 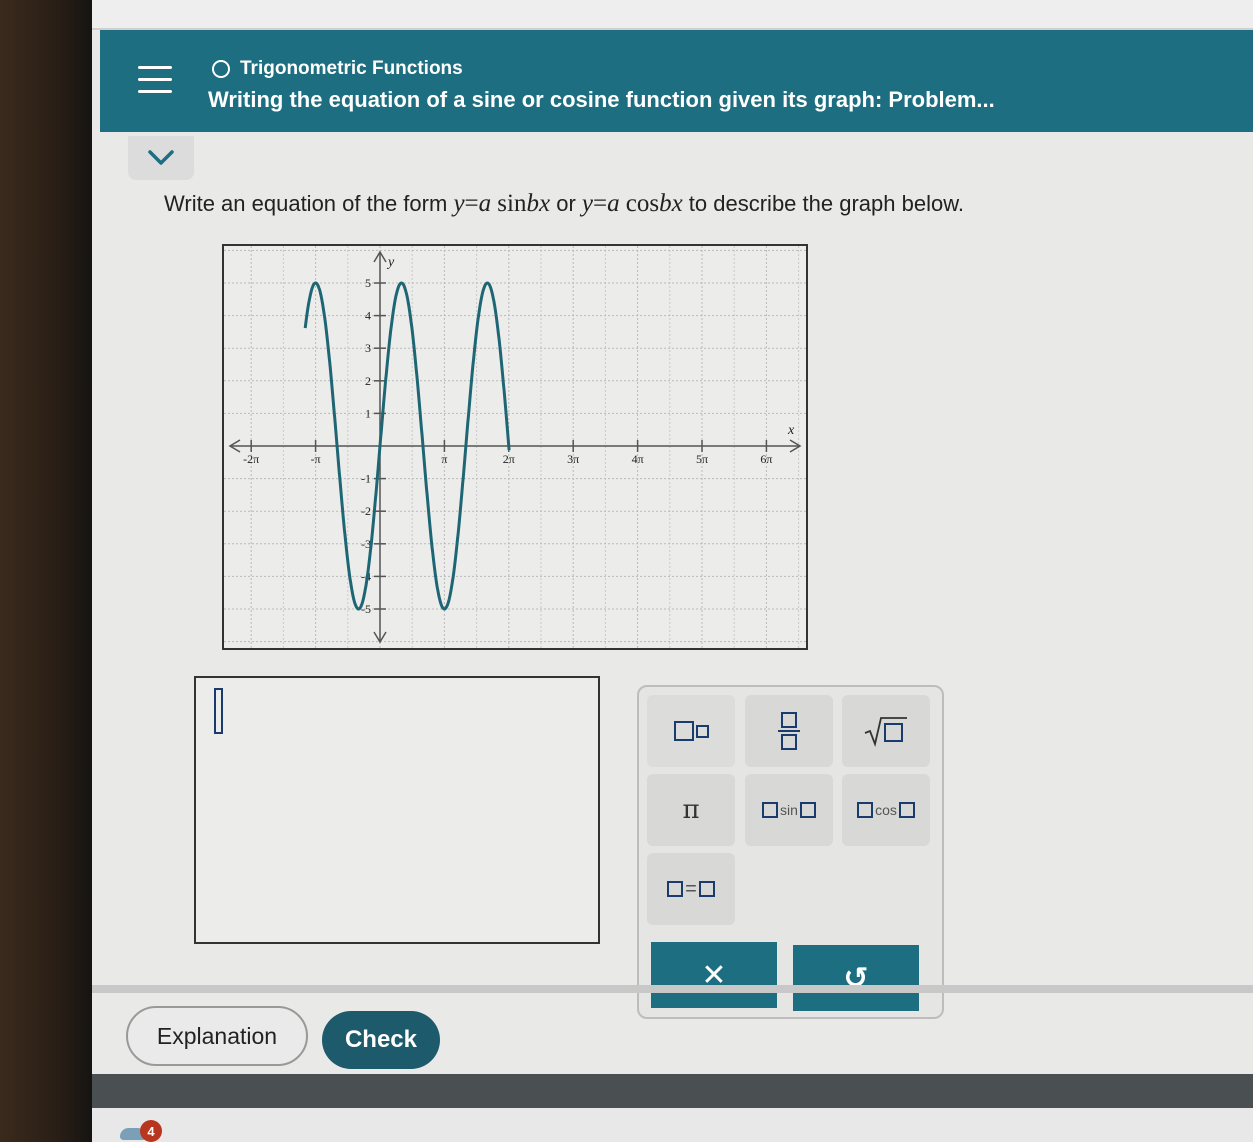 What do you see at coordinates (789, 731) in the screenshot?
I see `fraction-key` at bounding box center [789, 731].